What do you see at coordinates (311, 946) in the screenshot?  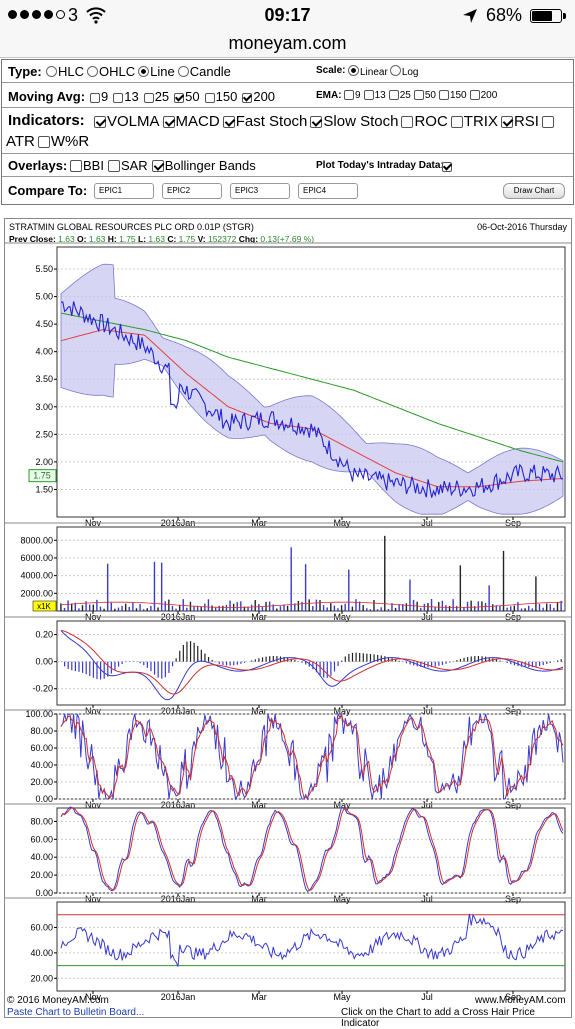 I see `rsi-panel` at bounding box center [311, 946].